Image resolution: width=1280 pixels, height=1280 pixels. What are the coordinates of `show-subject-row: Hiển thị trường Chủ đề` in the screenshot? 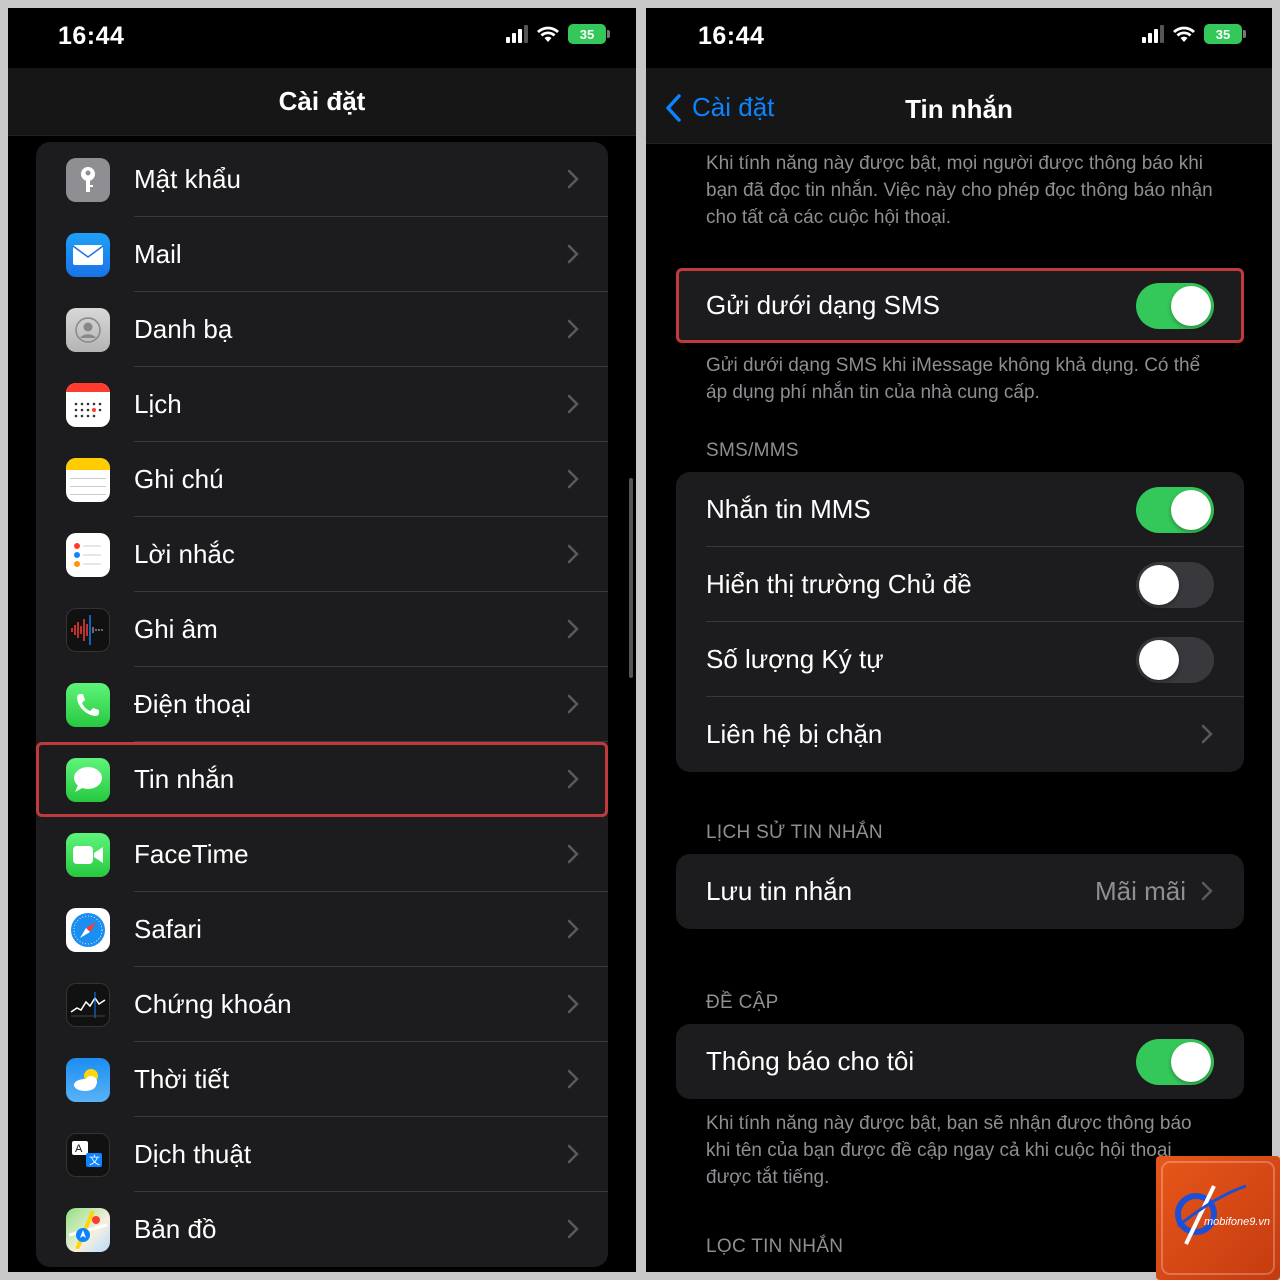 It's located at (960, 584).